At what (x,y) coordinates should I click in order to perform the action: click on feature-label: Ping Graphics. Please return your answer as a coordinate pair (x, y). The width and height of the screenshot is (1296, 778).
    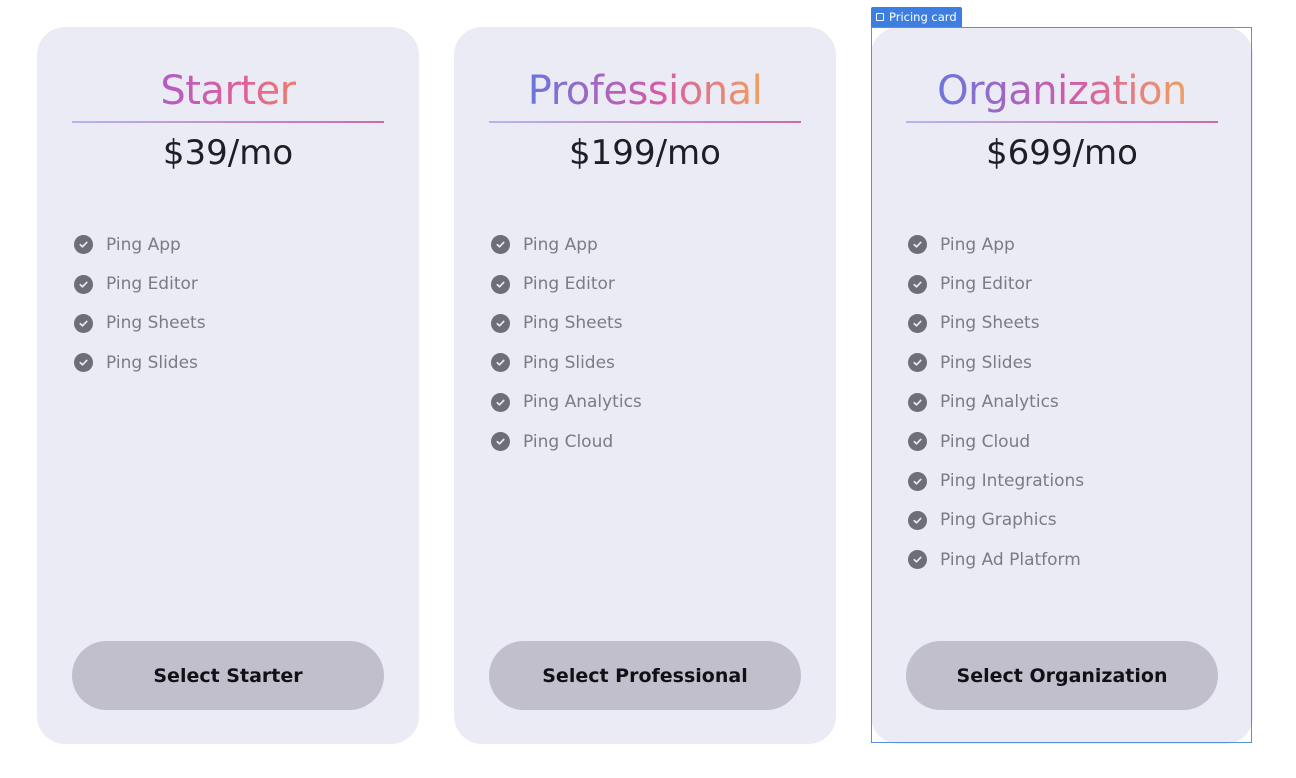
    Looking at the image, I should click on (998, 520).